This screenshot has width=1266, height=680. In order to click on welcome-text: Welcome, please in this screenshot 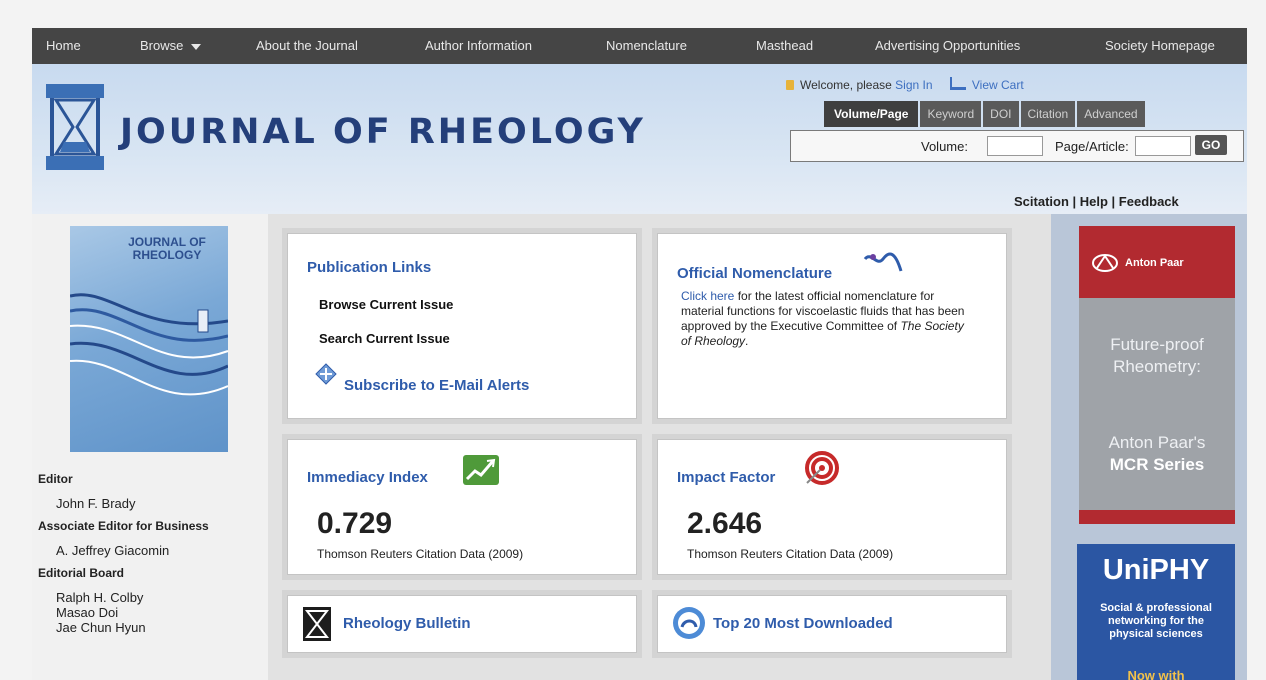, I will do `click(846, 85)`.